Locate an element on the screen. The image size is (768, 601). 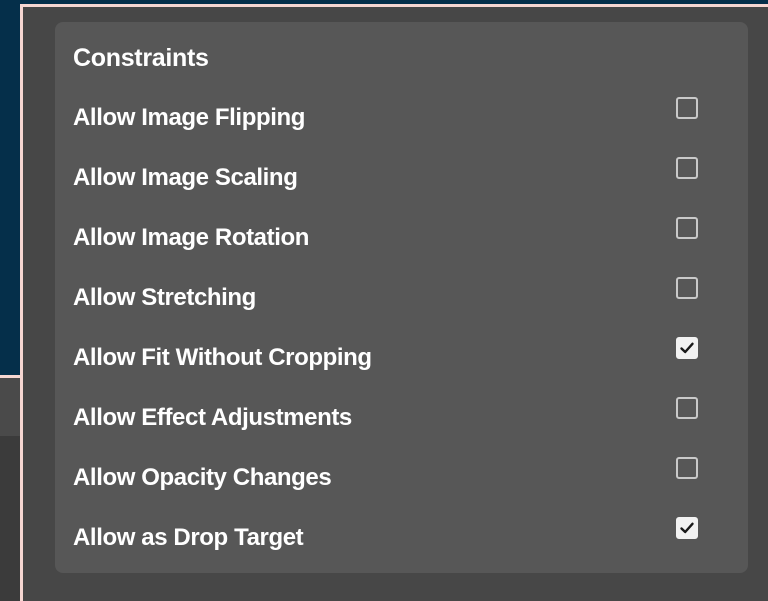
constraint-label: Allow Stretching is located at coordinates (164, 297).